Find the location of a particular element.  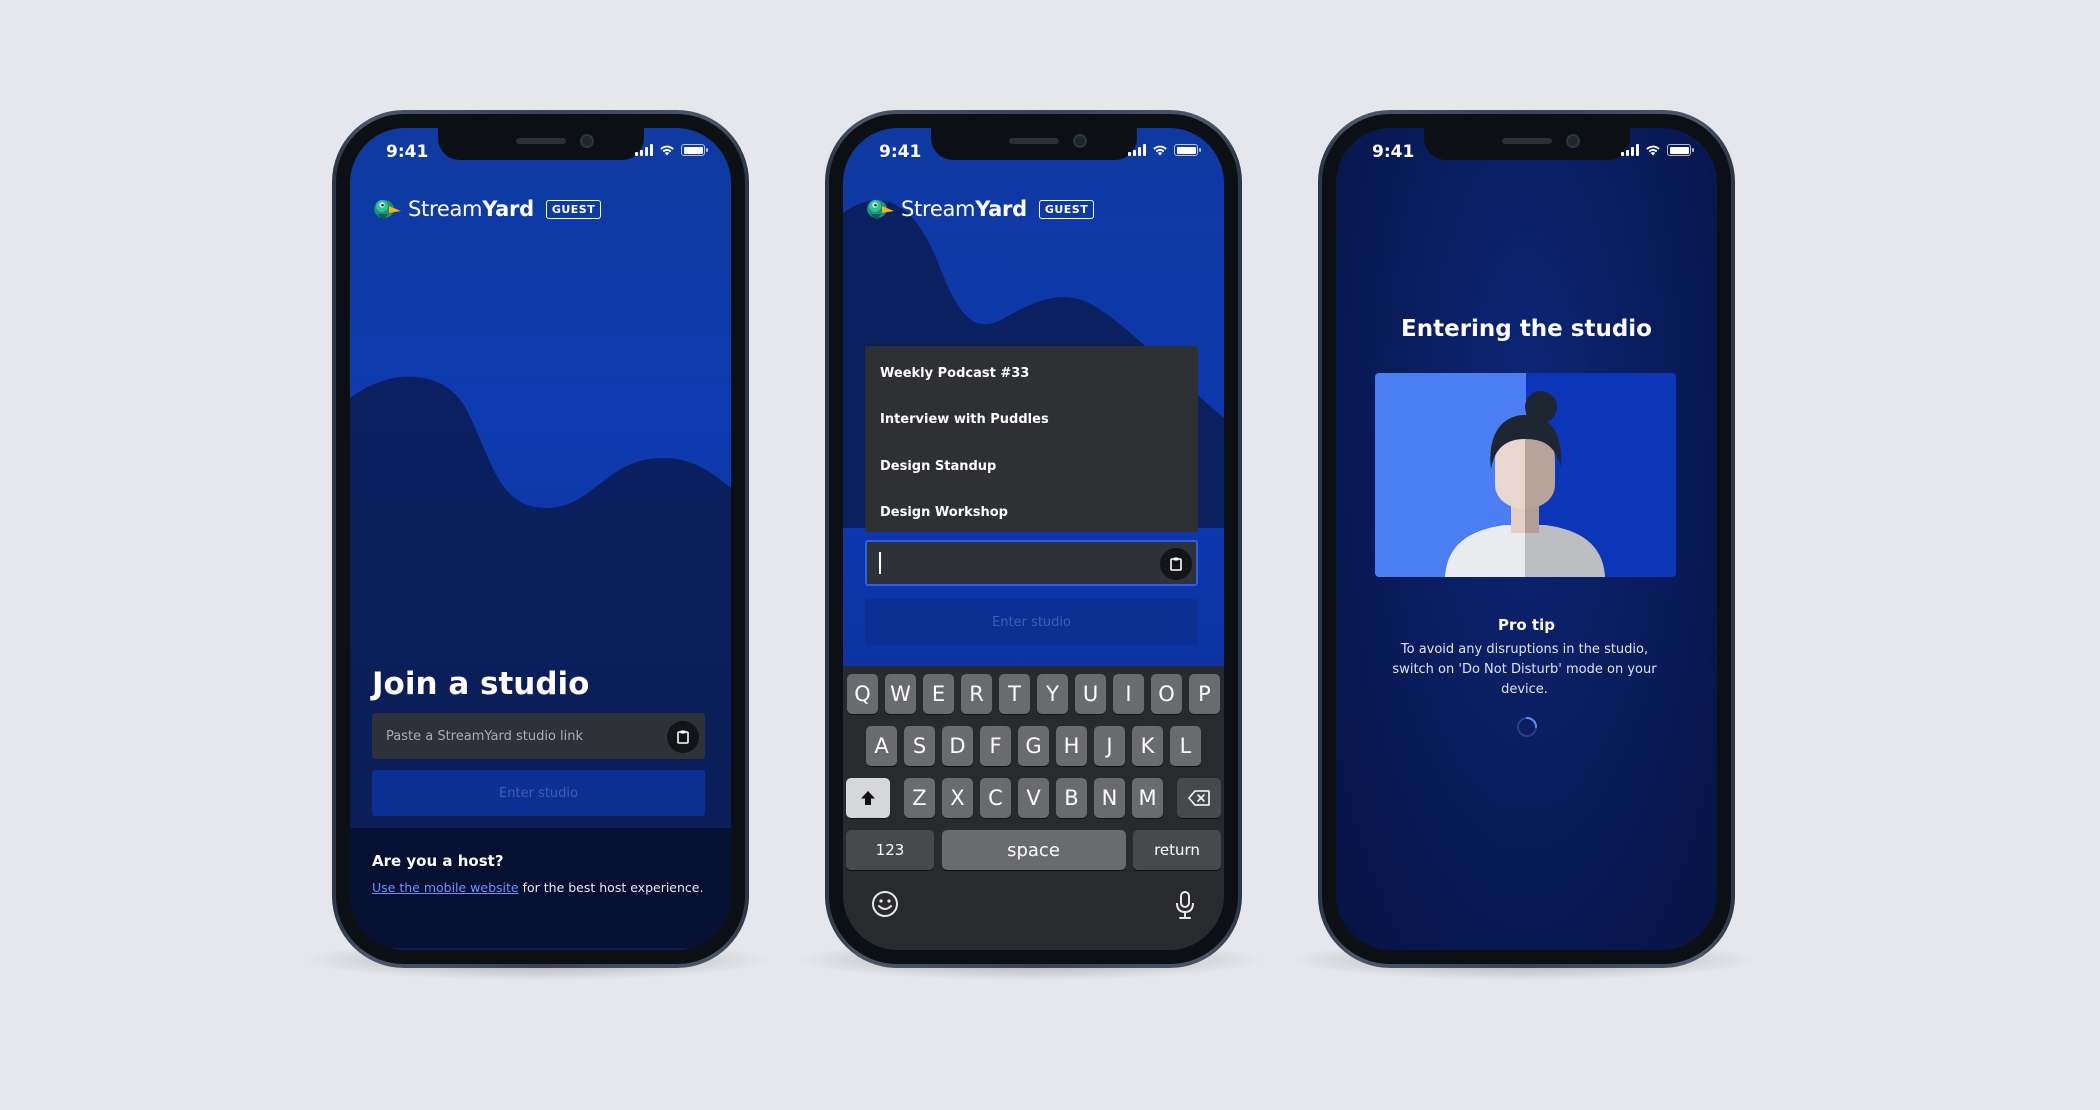

key: V is located at coordinates (1033, 798).